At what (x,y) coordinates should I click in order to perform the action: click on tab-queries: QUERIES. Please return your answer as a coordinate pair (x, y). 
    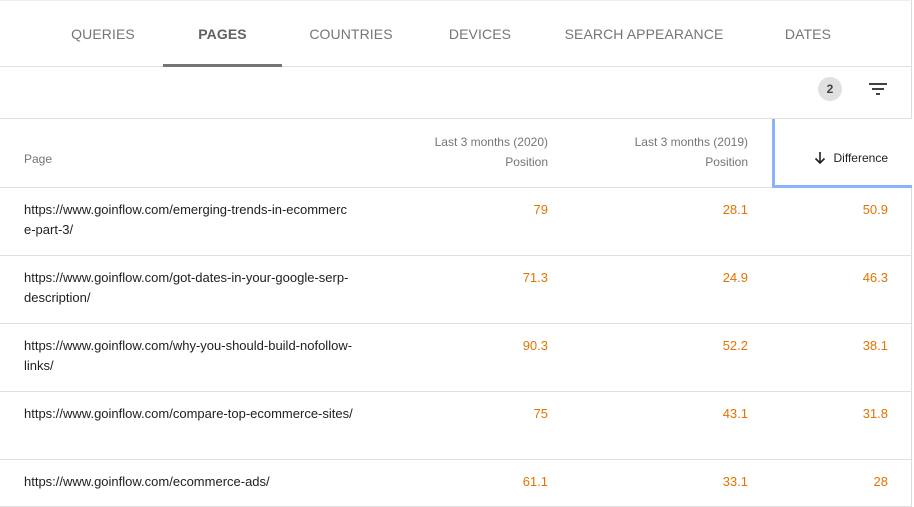
    Looking at the image, I should click on (103, 33).